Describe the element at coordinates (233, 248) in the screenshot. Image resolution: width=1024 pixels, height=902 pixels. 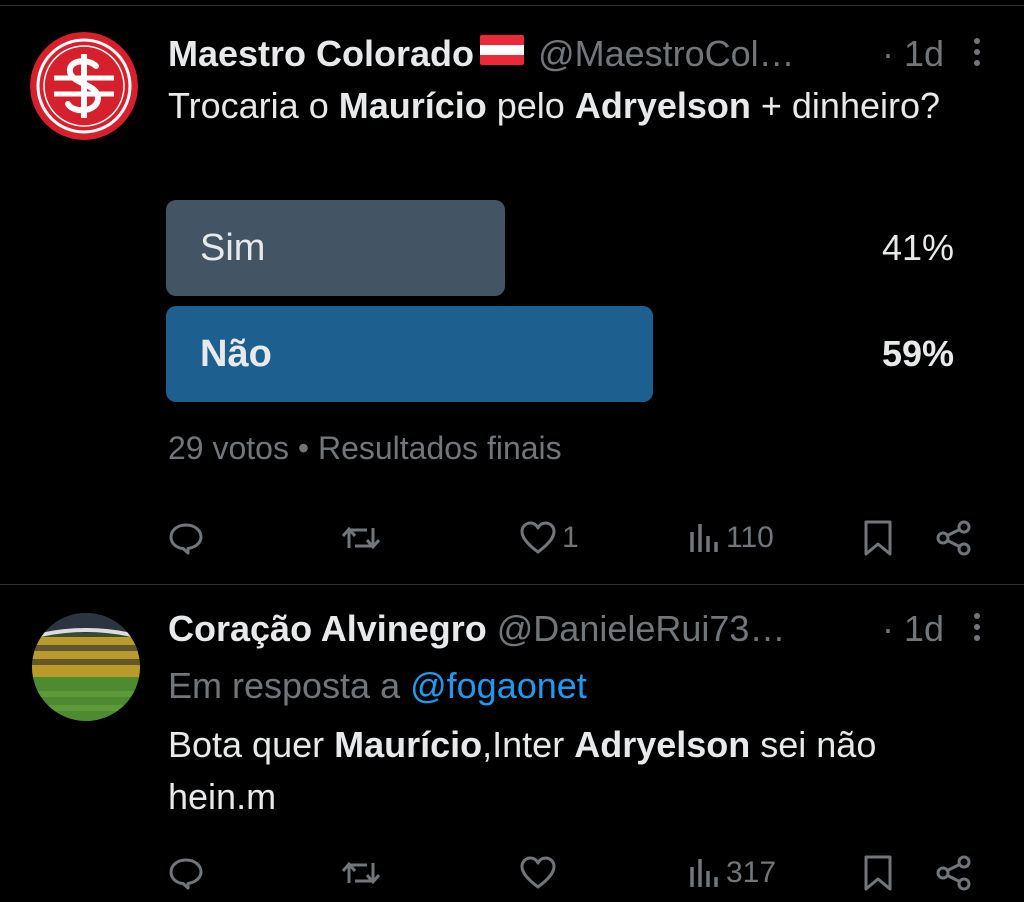
I see `poll-option-label: Sim` at that location.